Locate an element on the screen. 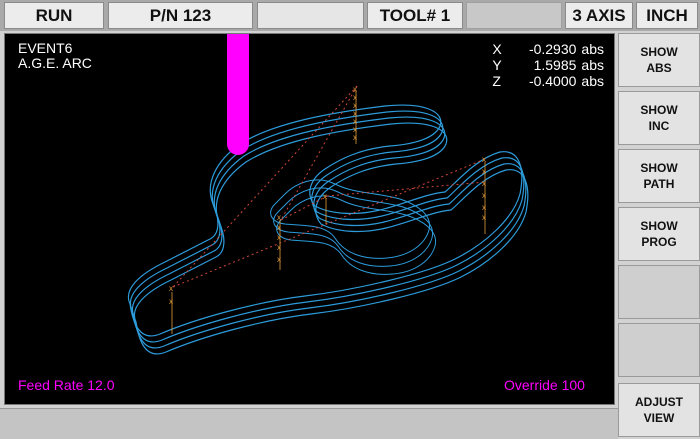  show-prog-label-2: PROG is located at coordinates (659, 242).